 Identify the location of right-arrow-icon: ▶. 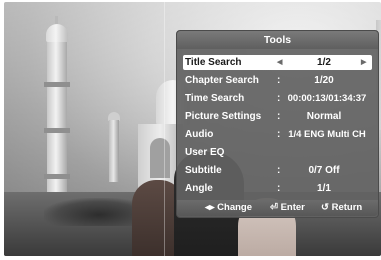
(363, 62).